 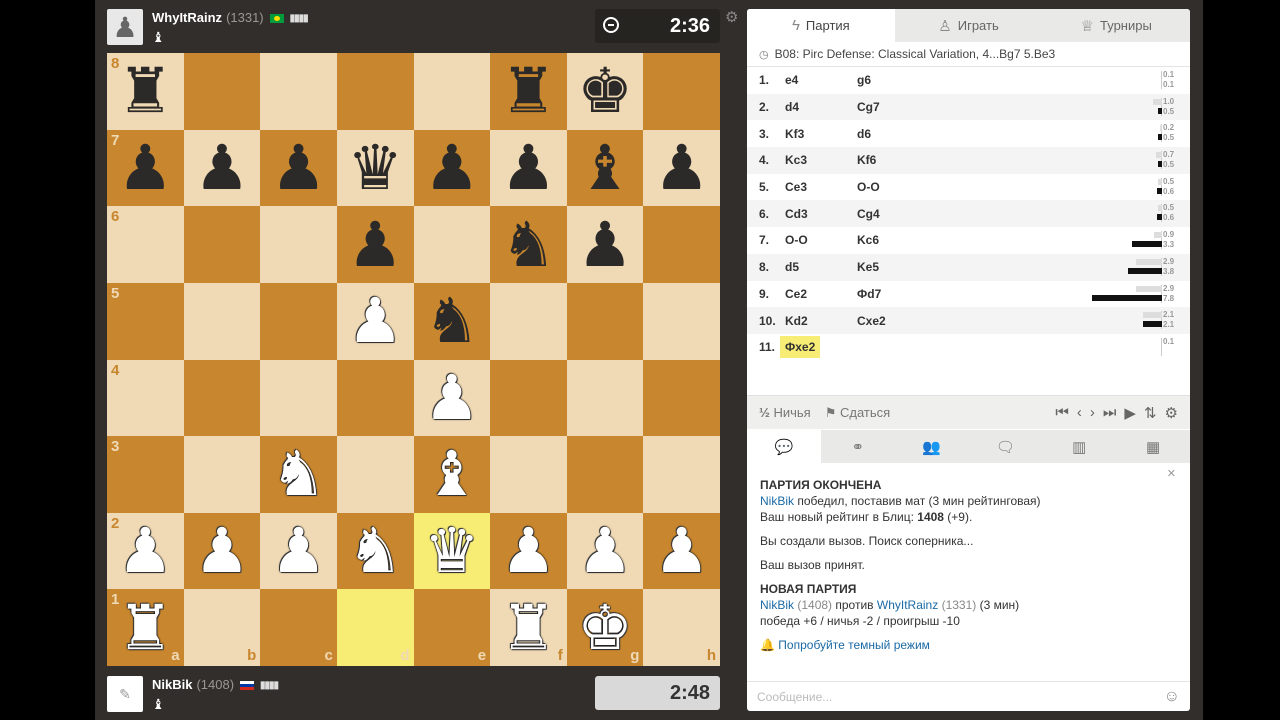 I want to click on square-d7: ♛, so click(x=375, y=168).